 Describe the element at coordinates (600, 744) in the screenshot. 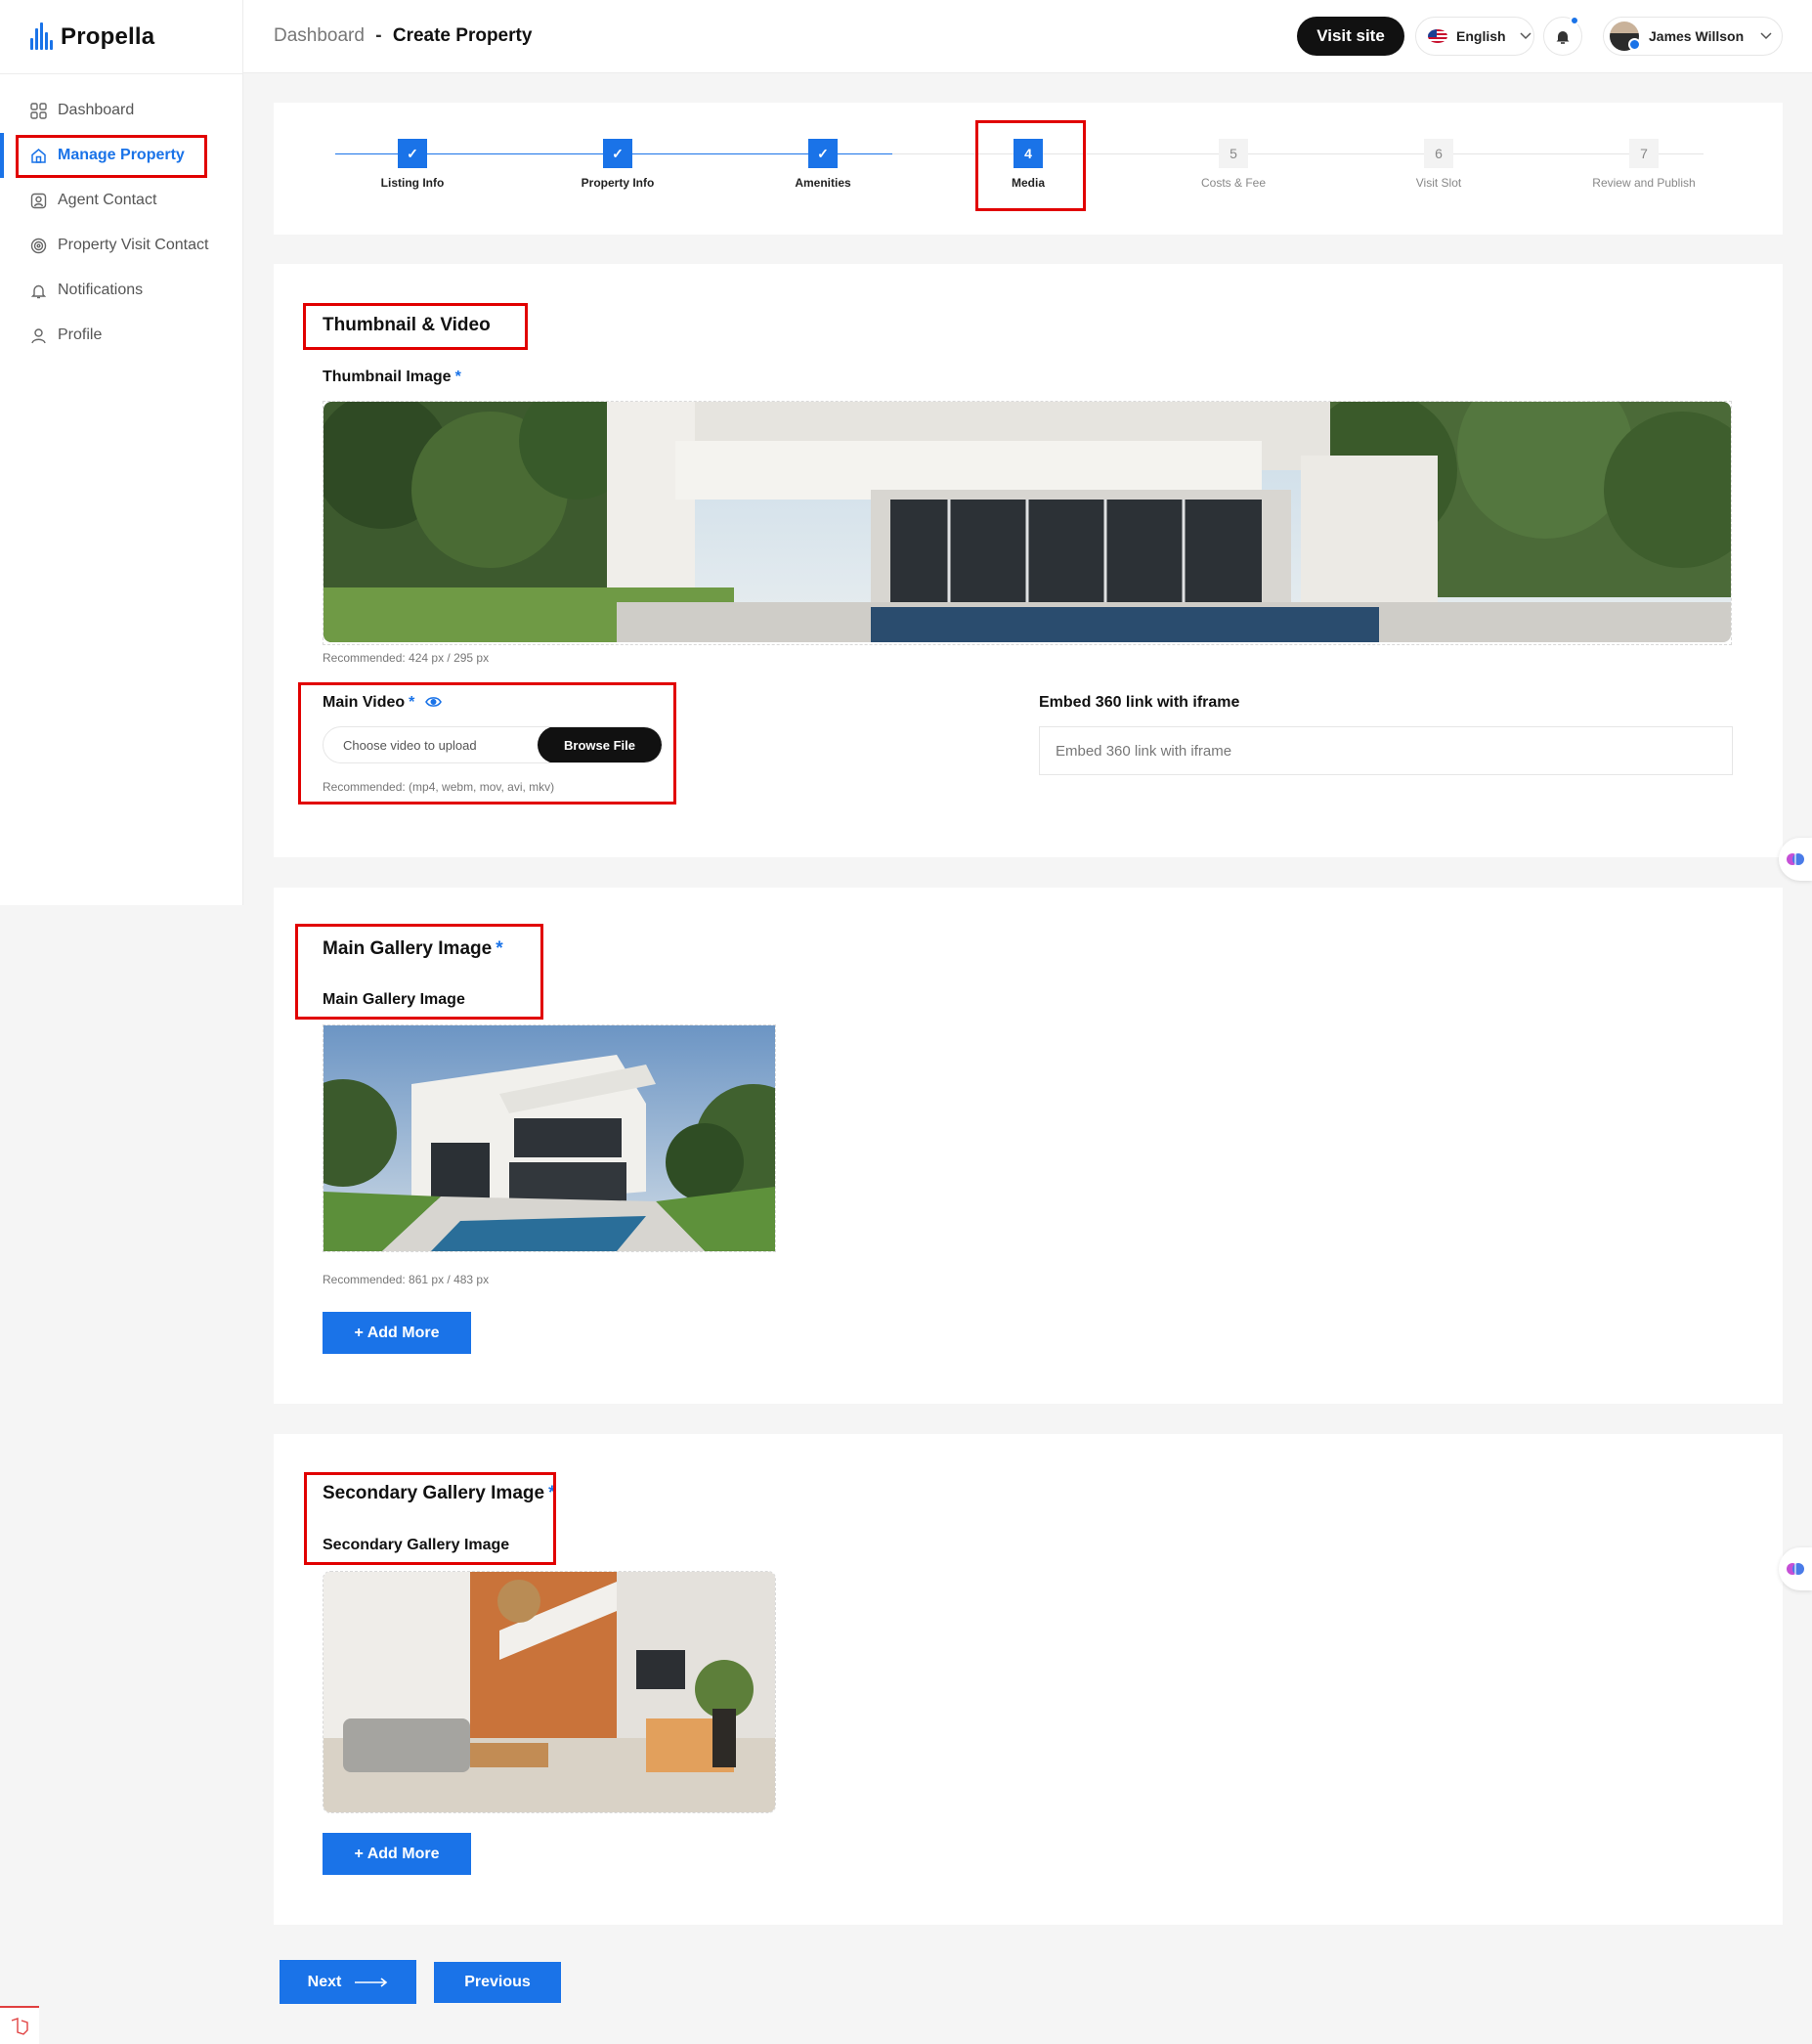

I see `browse-file-button: Browse File` at that location.